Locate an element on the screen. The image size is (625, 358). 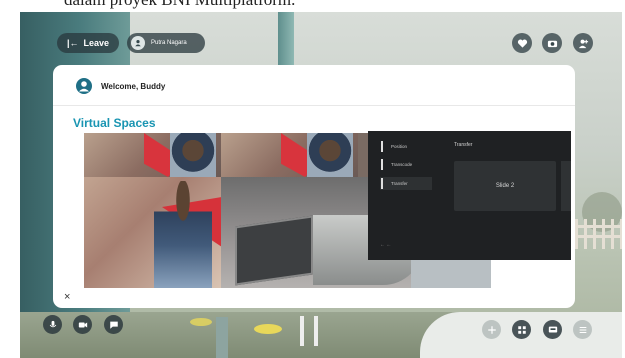
leave-button: |← Leave is located at coordinates (88, 43).